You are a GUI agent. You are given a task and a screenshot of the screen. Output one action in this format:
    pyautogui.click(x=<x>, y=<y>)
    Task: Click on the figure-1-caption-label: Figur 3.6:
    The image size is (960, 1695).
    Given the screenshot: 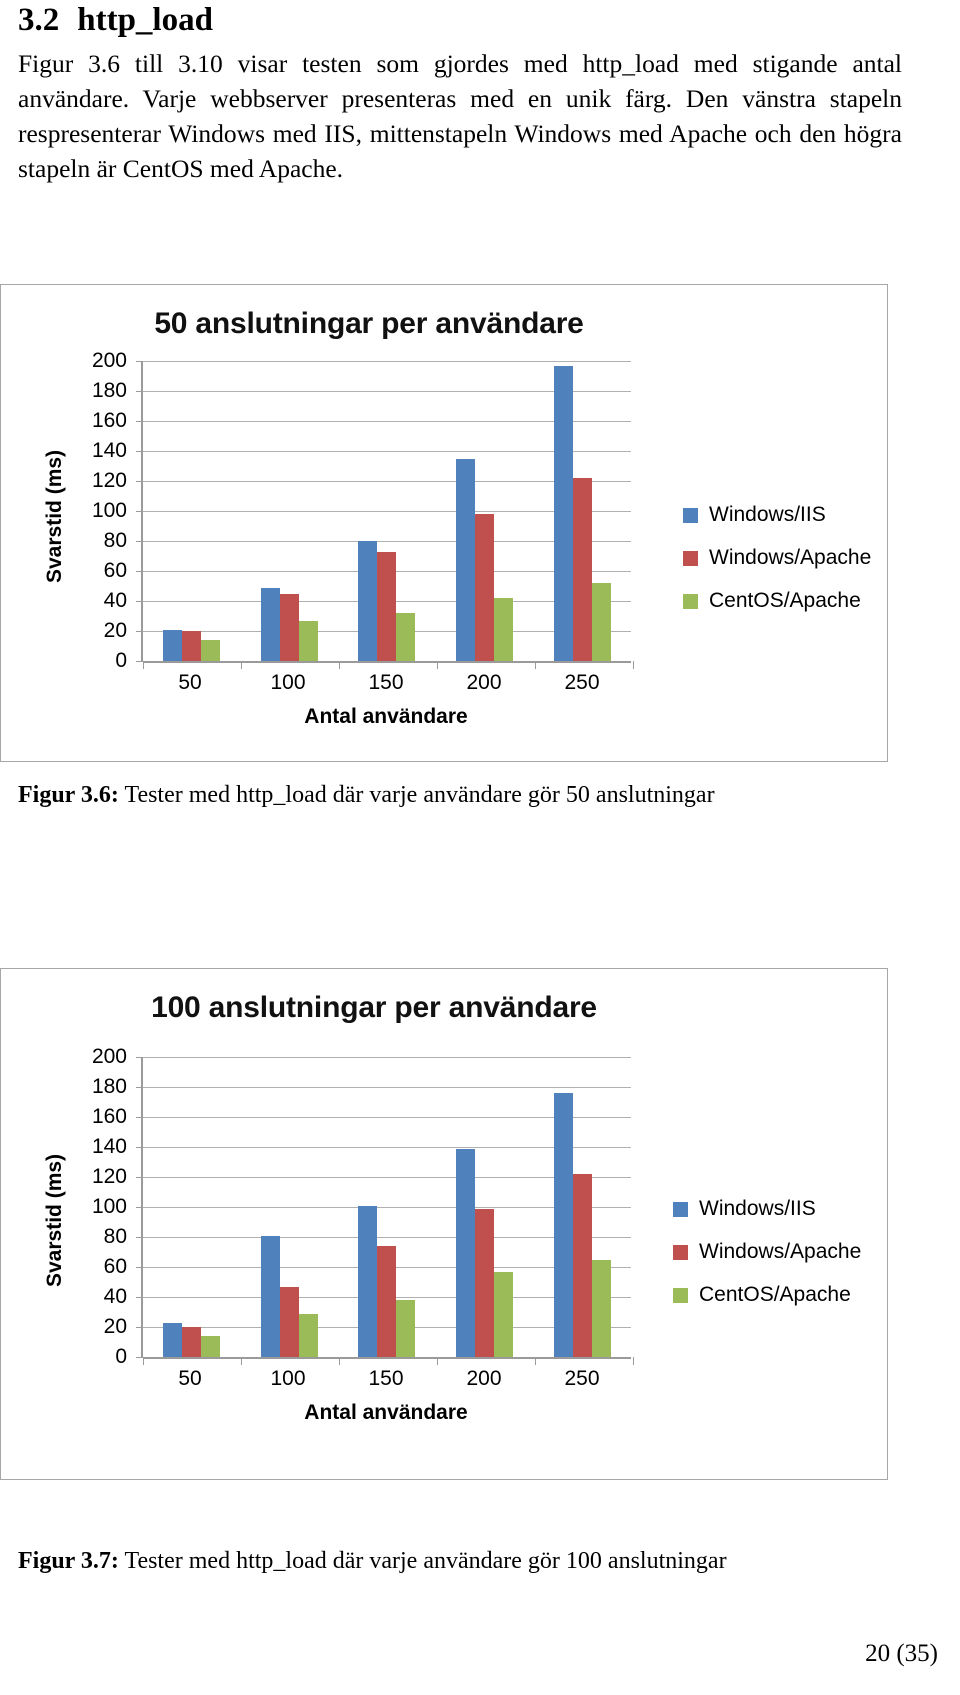 What is the action you would take?
    pyautogui.click(x=68, y=795)
    